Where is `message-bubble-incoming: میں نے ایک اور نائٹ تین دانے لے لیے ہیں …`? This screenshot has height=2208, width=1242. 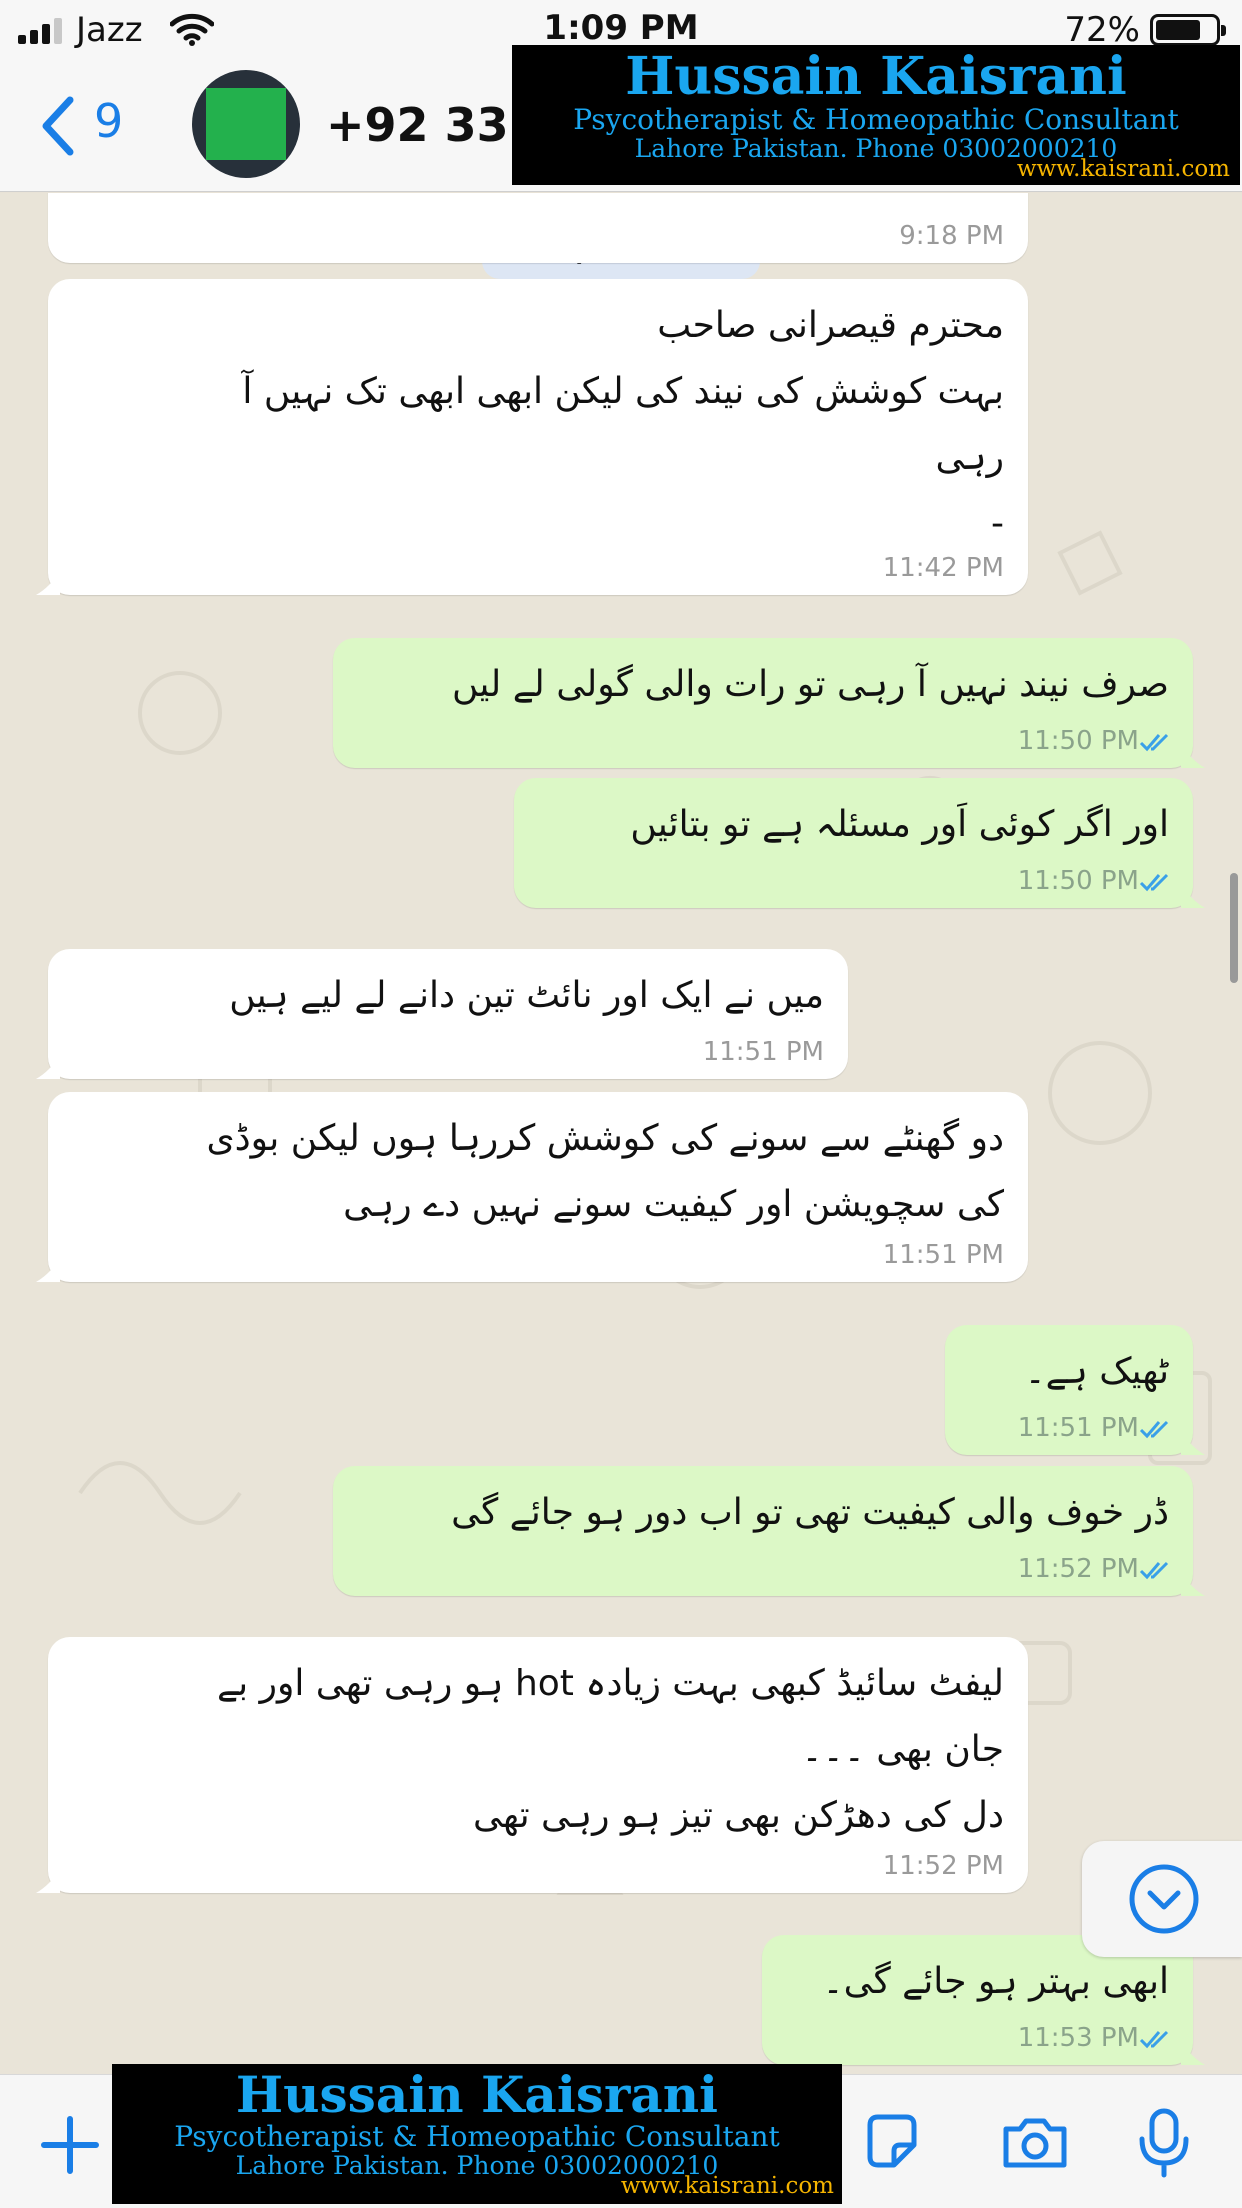
message-bubble-incoming: میں نے ایک اور نائٹ تین دانے لے لیے ہیں … is located at coordinates (442, 1014).